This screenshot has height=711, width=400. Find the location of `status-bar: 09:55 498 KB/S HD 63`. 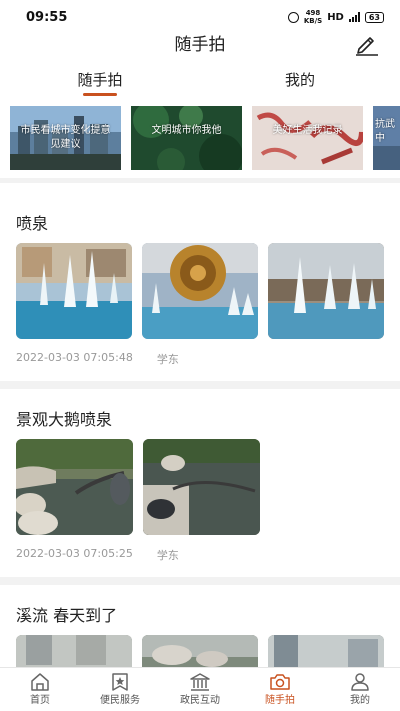

status-bar: 09:55 498 KB/S HD 63 is located at coordinates (200, 17).